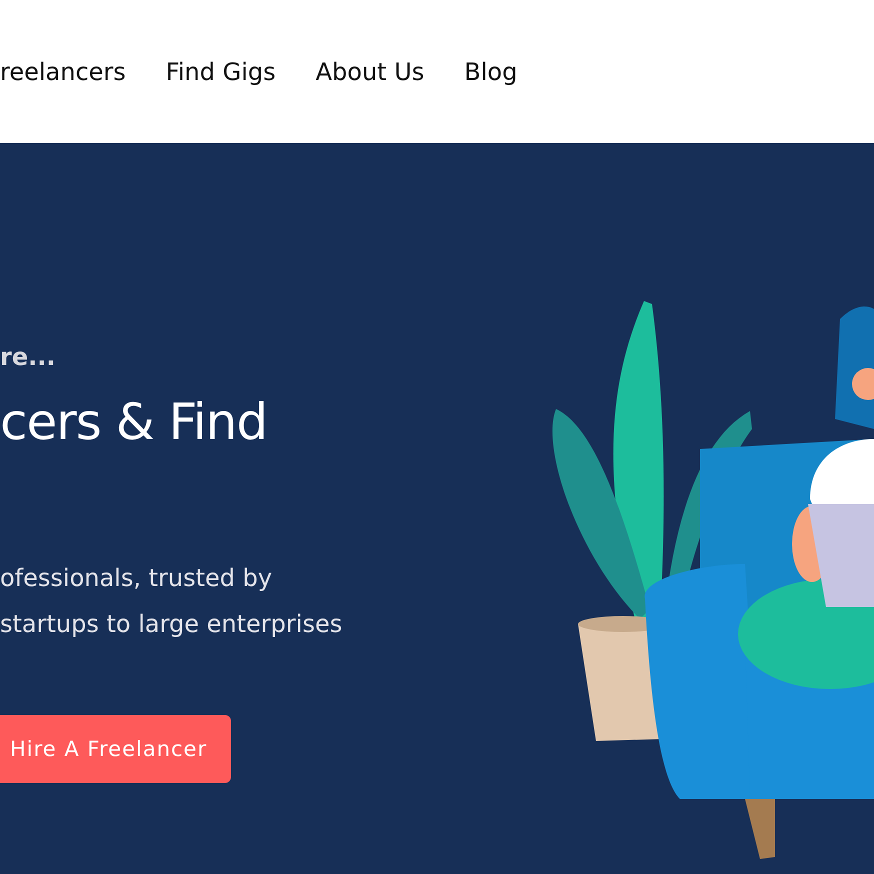 This screenshot has width=874, height=874. Describe the element at coordinates (172, 624) in the screenshot. I see `hero-description: startups to large enterprises` at that location.